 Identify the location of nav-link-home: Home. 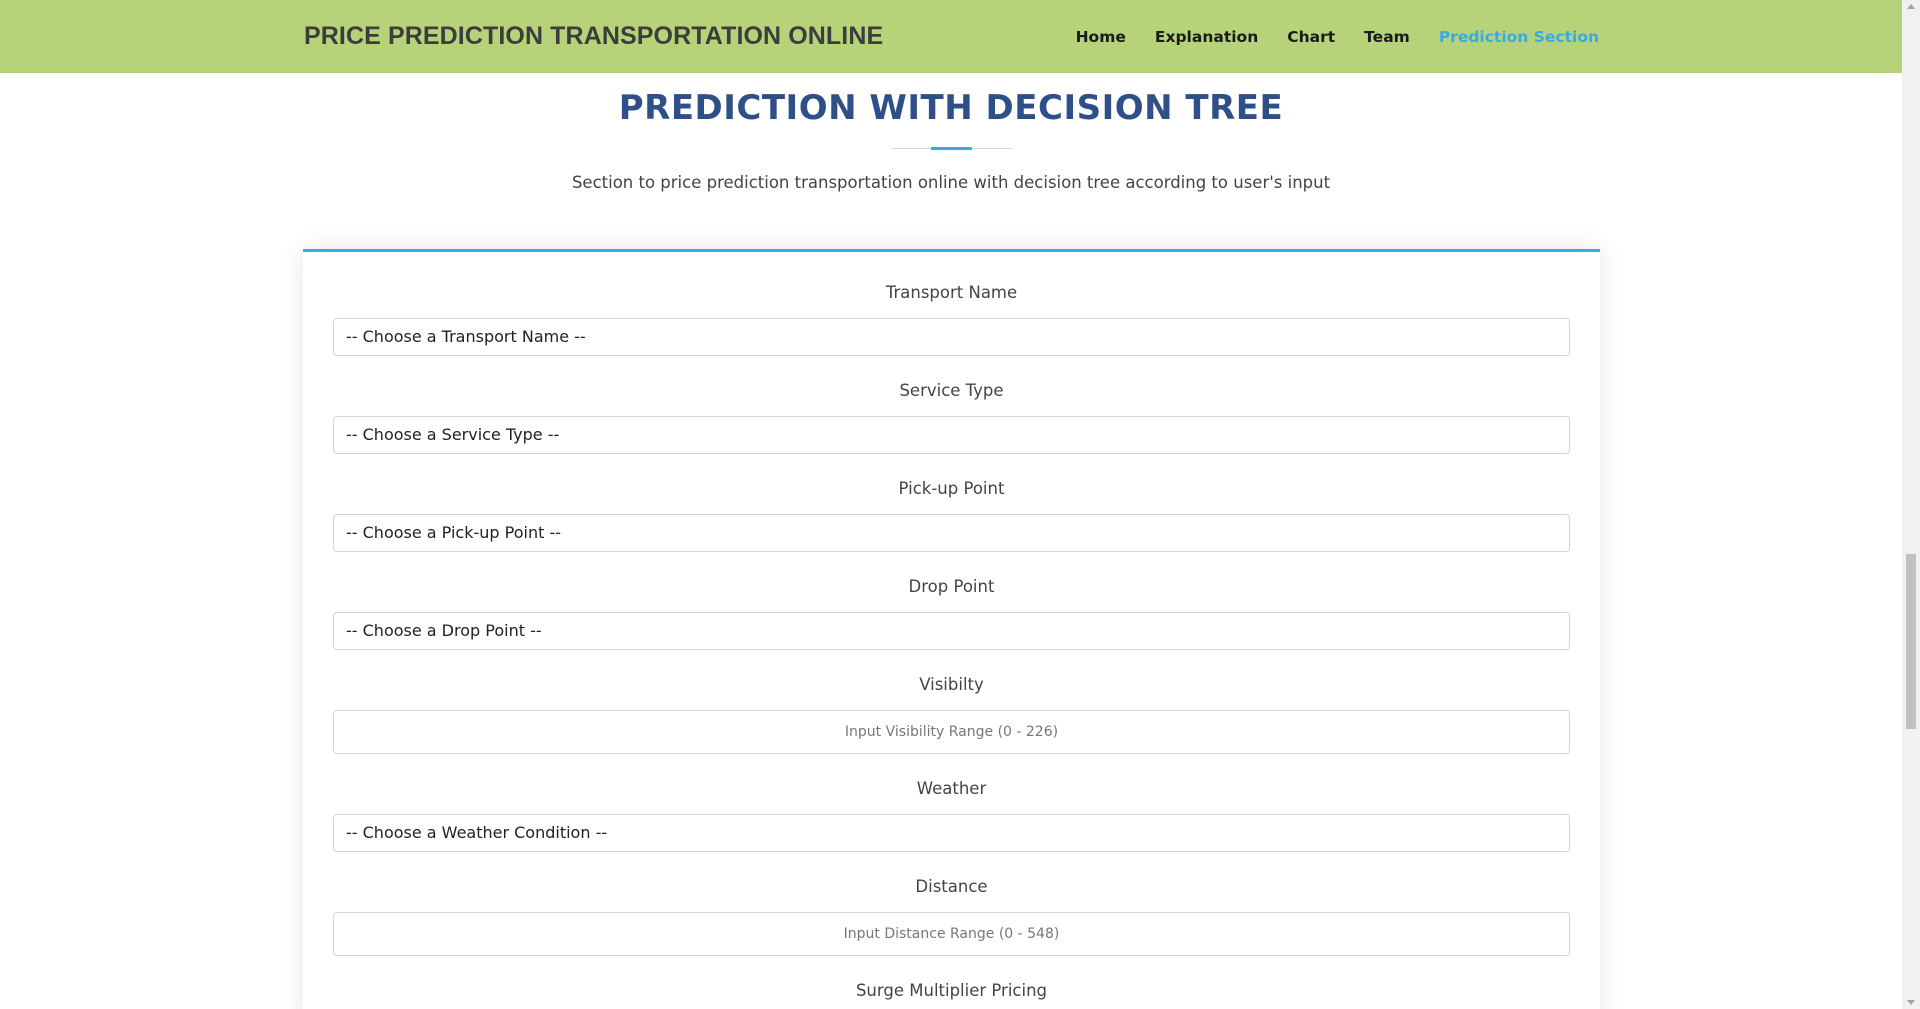
(1101, 37).